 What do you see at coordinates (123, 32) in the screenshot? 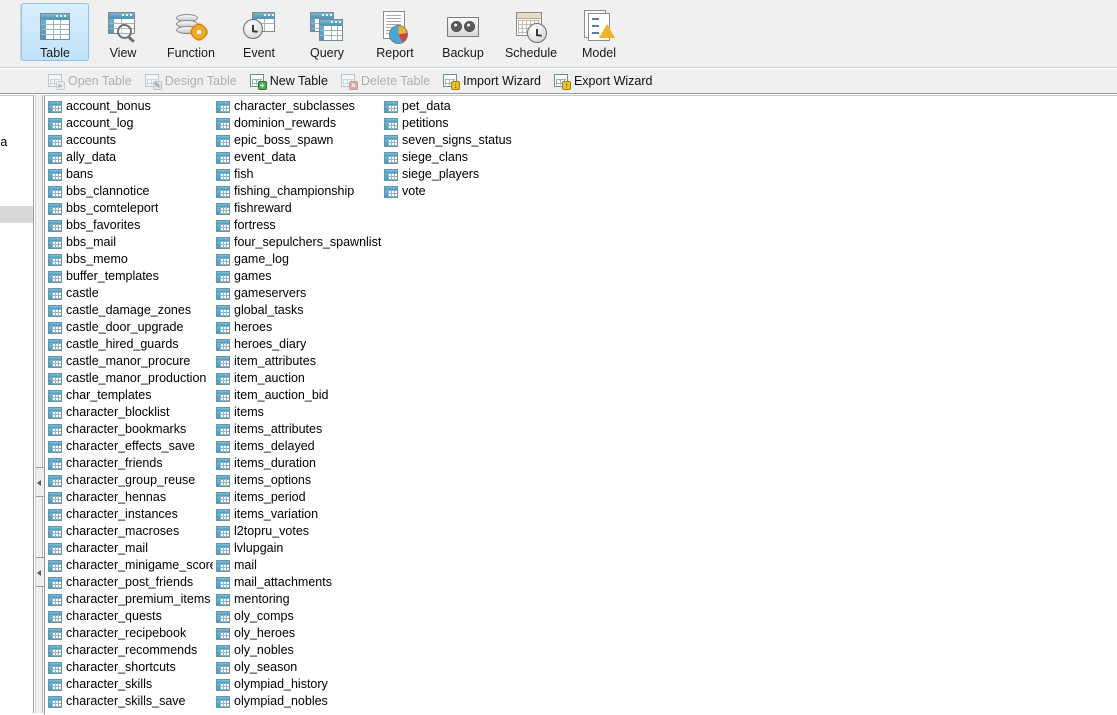
I see `toolbar-button-view: View` at bounding box center [123, 32].